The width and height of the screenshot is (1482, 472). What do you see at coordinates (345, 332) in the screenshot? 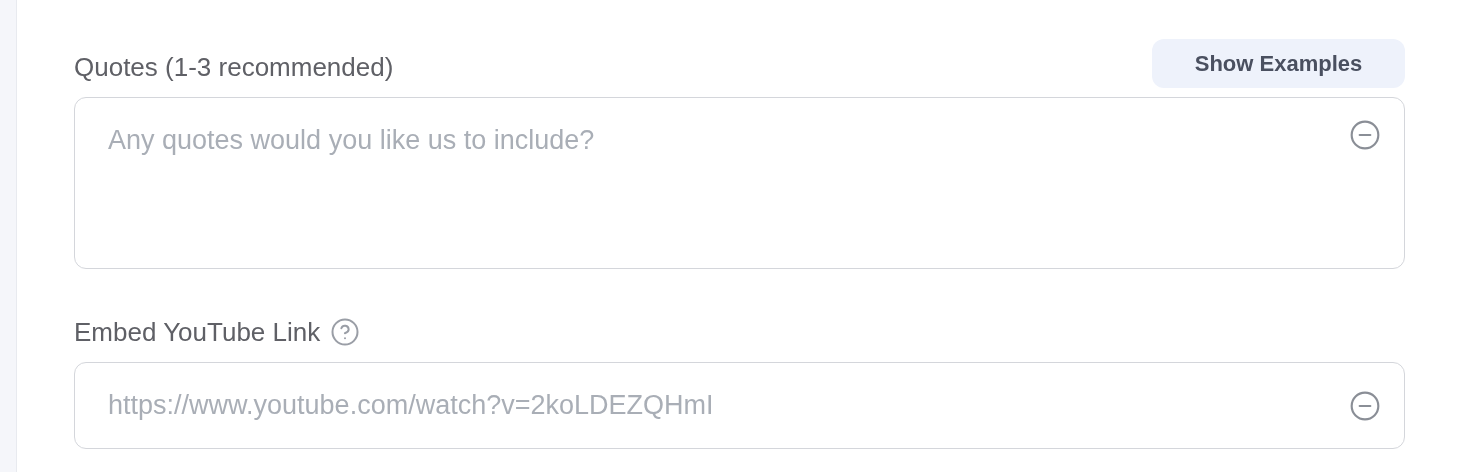
I see `help-icon` at bounding box center [345, 332].